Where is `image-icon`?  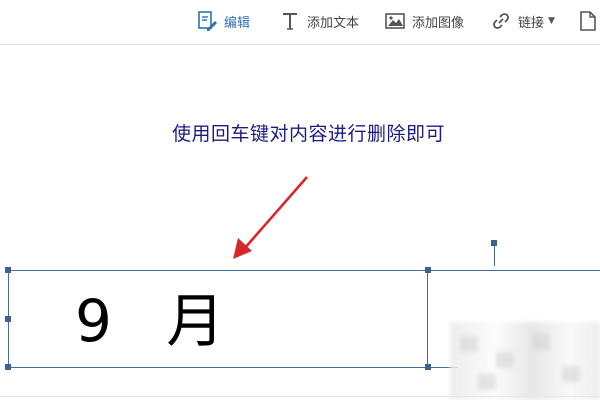 image-icon is located at coordinates (395, 21).